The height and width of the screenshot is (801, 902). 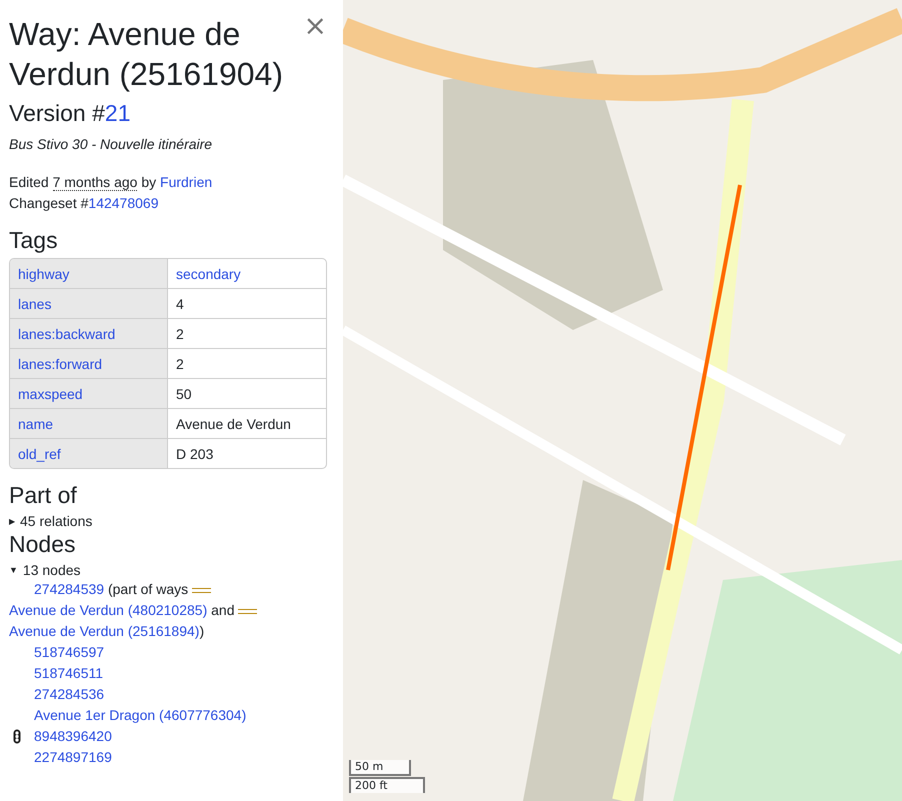 I want to click on node-link: 518746597, so click(x=69, y=652).